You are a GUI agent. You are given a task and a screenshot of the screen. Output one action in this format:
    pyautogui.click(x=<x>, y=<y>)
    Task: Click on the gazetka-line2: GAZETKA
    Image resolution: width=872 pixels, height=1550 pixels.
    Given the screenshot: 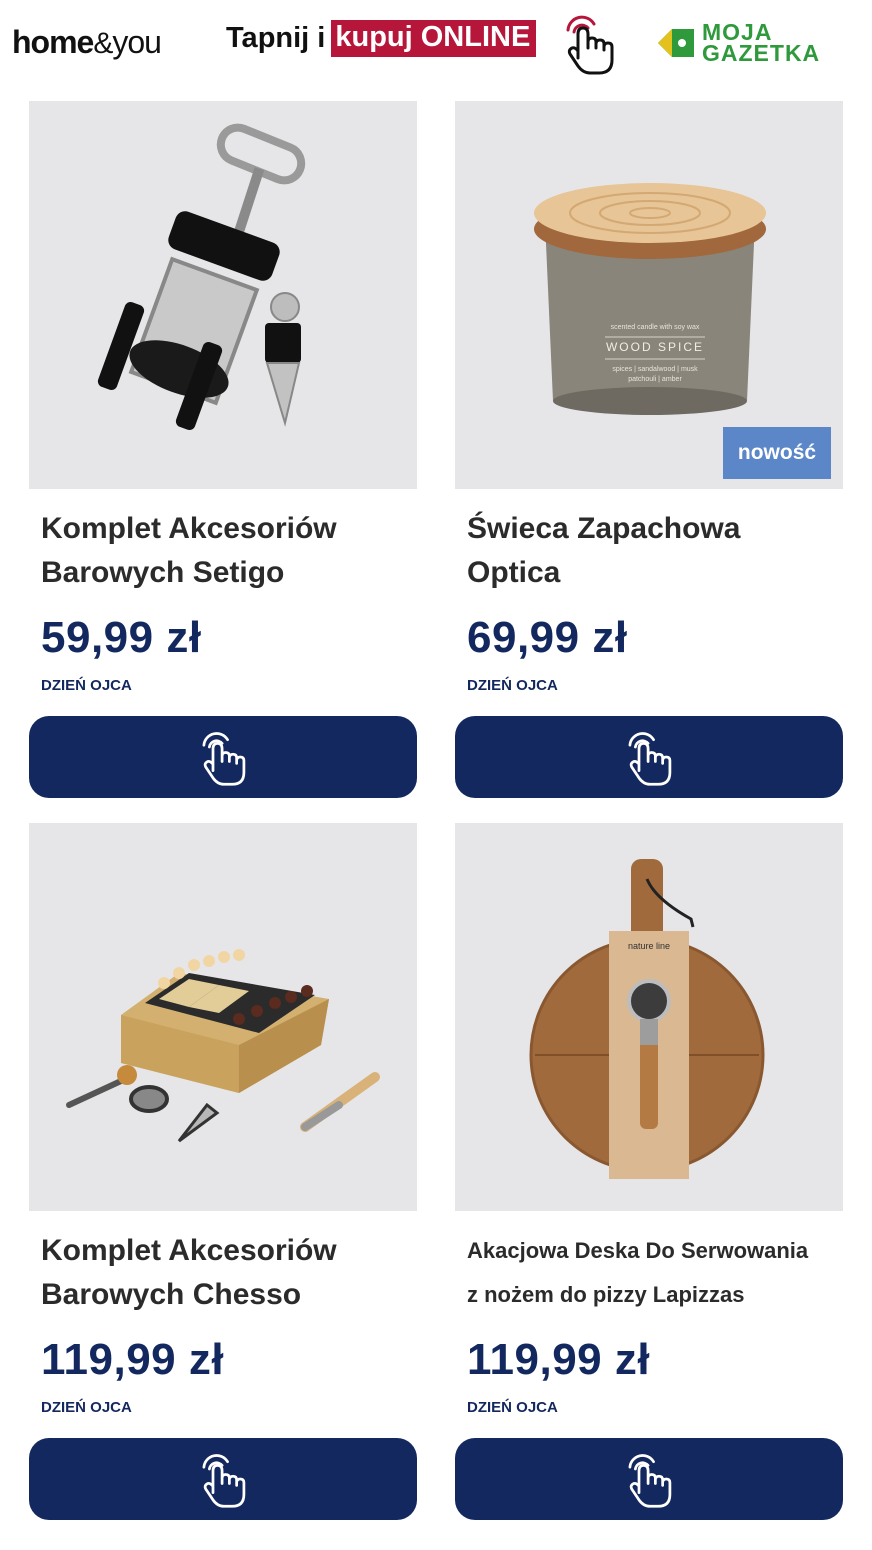 What is the action you would take?
    pyautogui.click(x=761, y=53)
    